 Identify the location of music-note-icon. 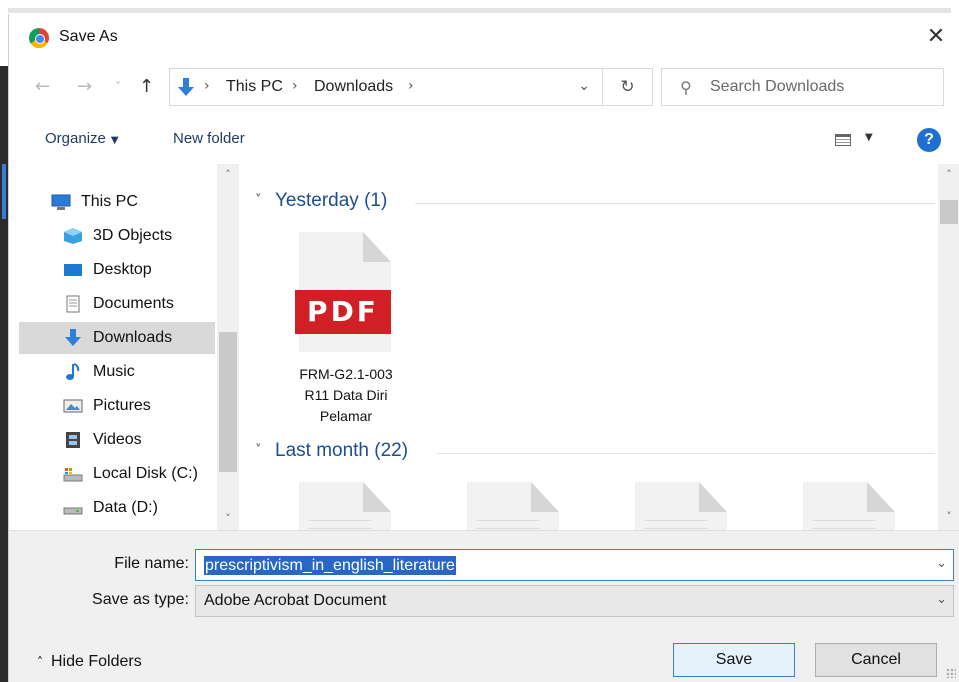
(73, 371).